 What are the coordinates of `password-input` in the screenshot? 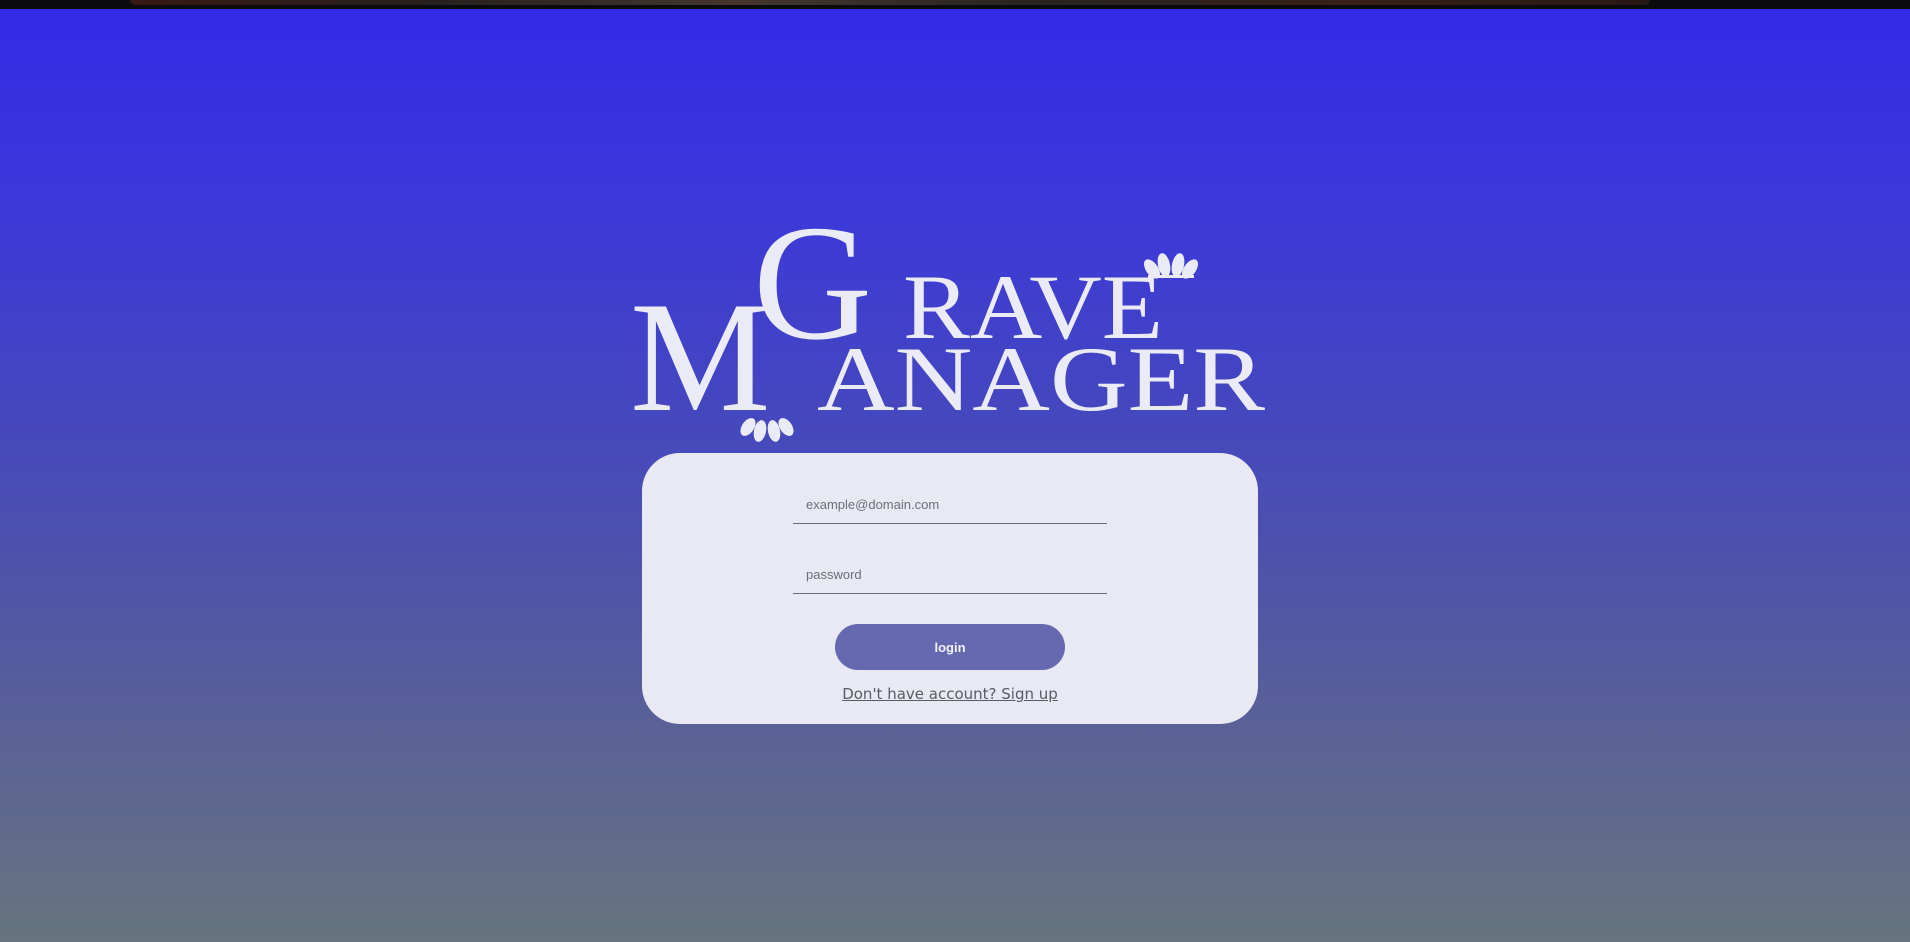 It's located at (950, 574).